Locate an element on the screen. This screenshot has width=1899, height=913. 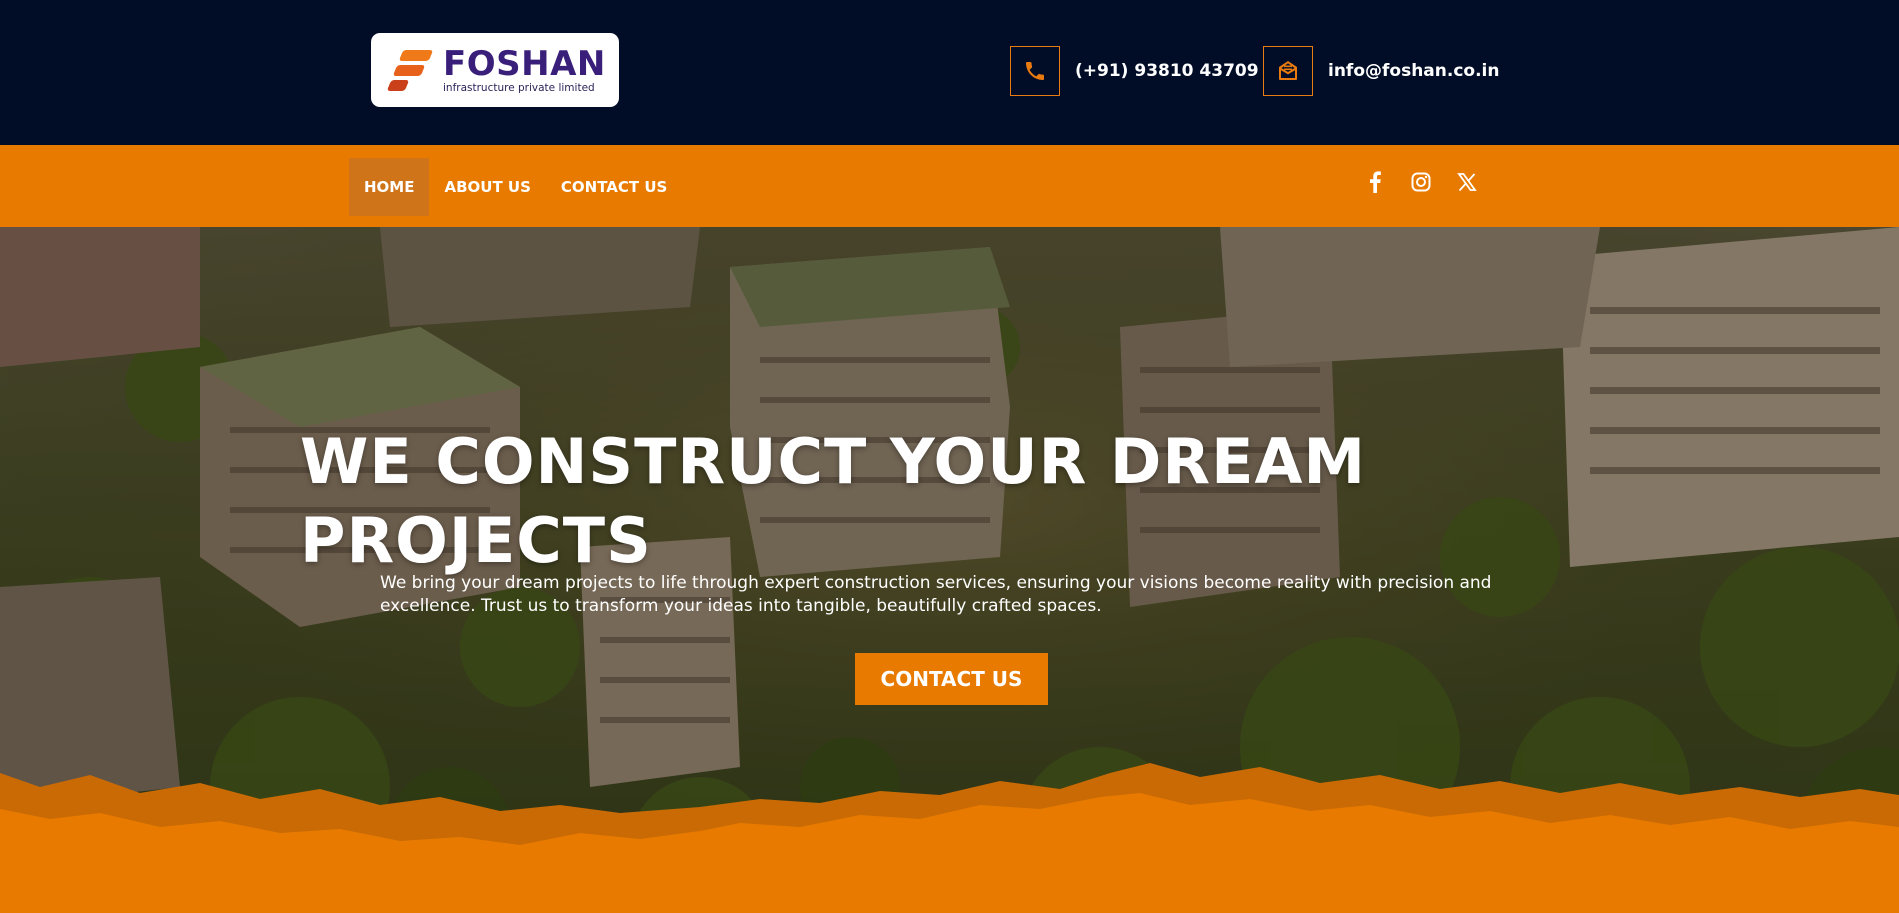
brand-tagline: infrastructure private limited is located at coordinates (519, 87).